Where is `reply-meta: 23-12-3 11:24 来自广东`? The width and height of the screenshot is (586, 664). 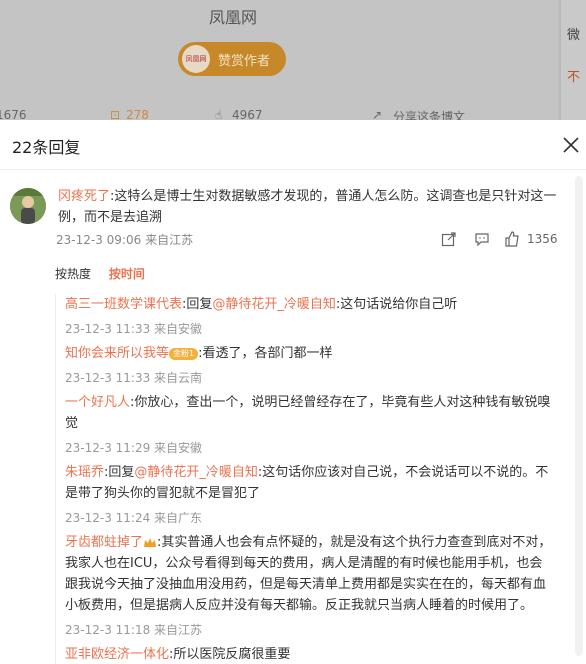
reply-meta: 23-12-3 11:24 来自广东 is located at coordinates (310, 518).